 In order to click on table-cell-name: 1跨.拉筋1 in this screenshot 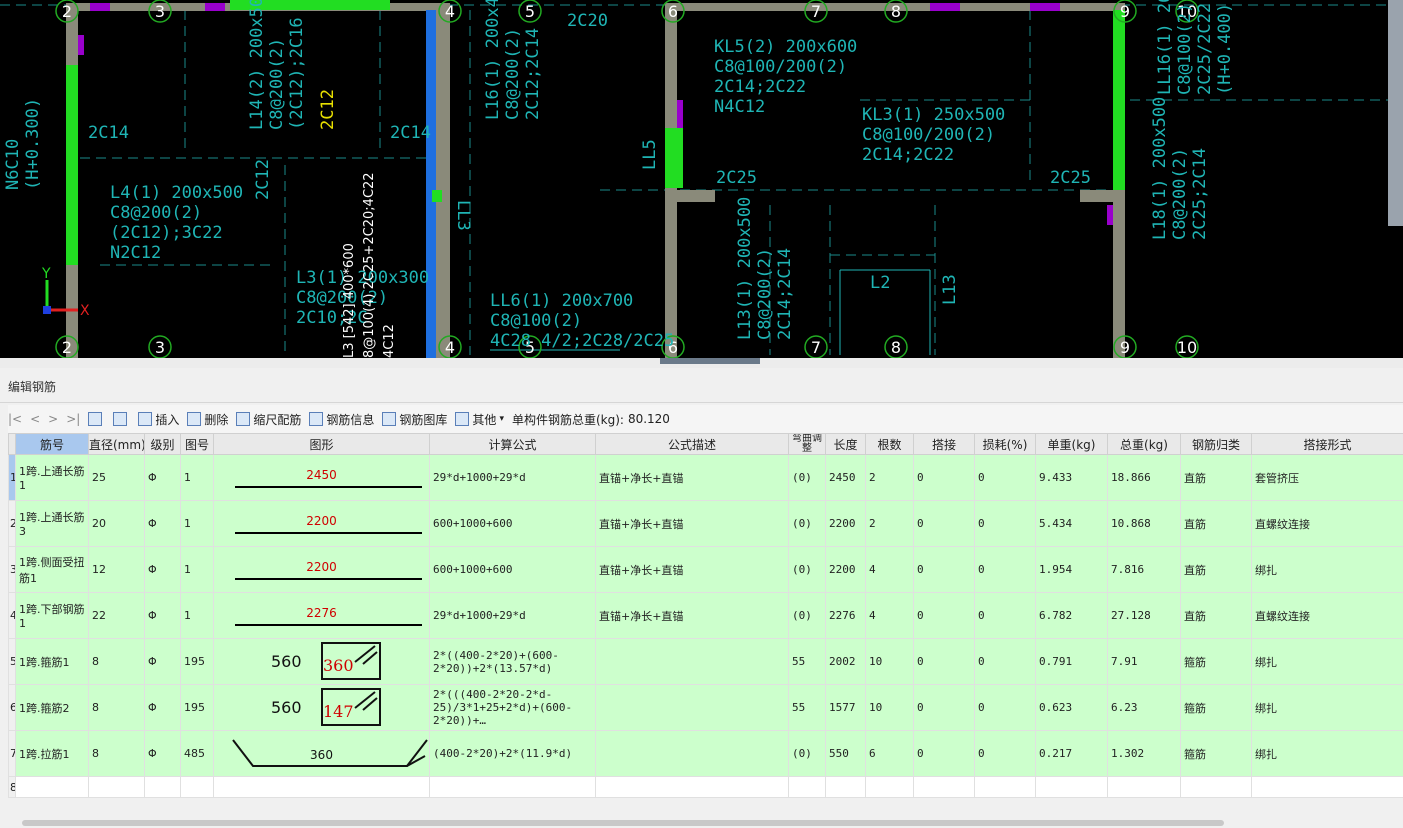, I will do `click(52, 753)`.